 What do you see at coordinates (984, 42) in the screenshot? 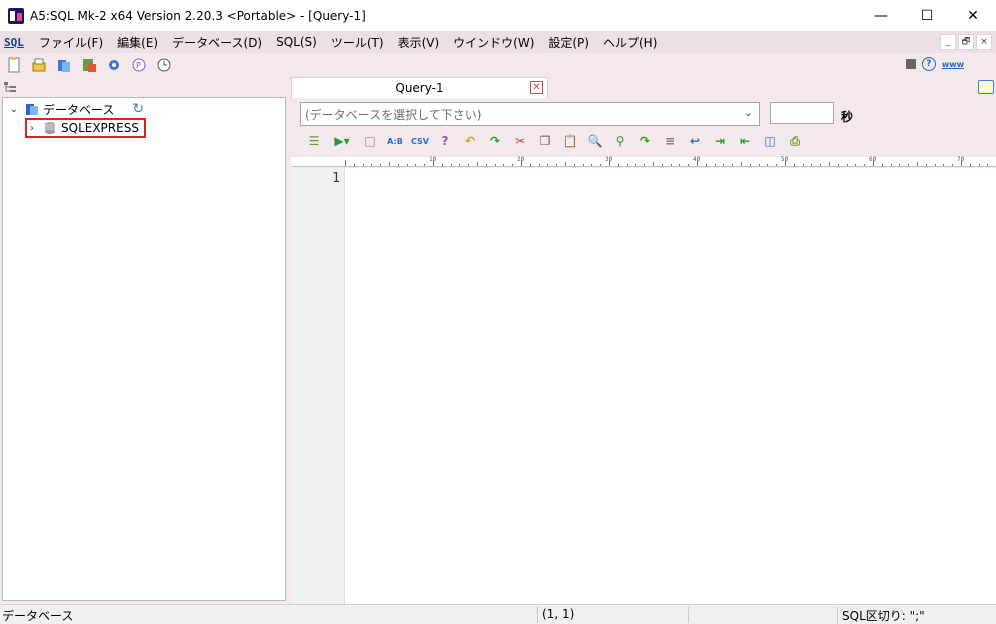
I see `mdi-close-button: ×` at bounding box center [984, 42].